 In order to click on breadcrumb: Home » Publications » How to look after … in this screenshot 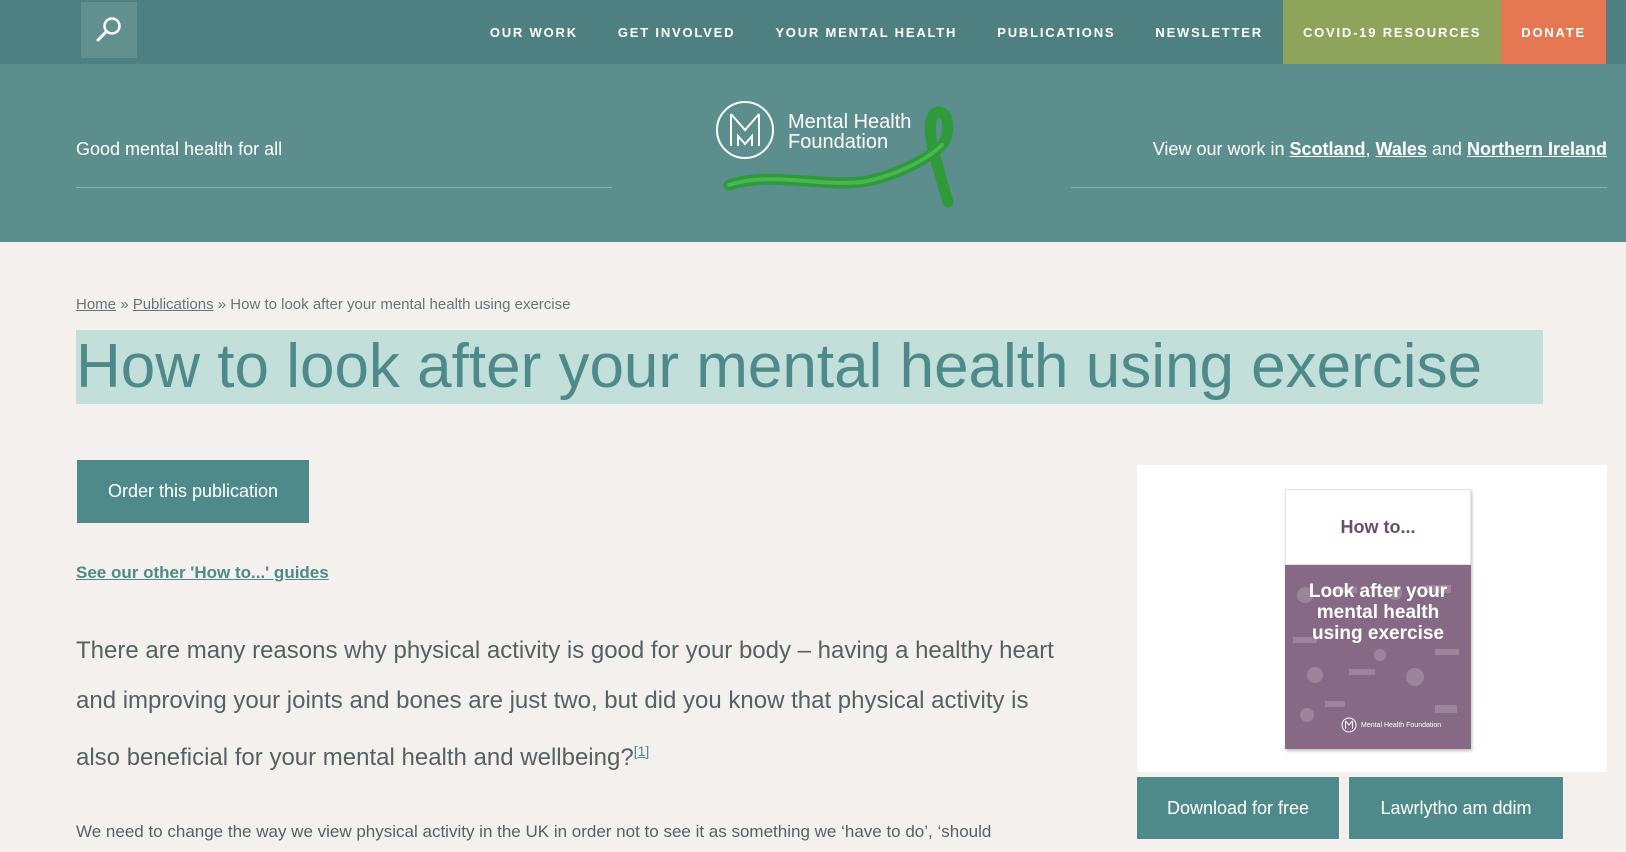, I will do `click(323, 304)`.